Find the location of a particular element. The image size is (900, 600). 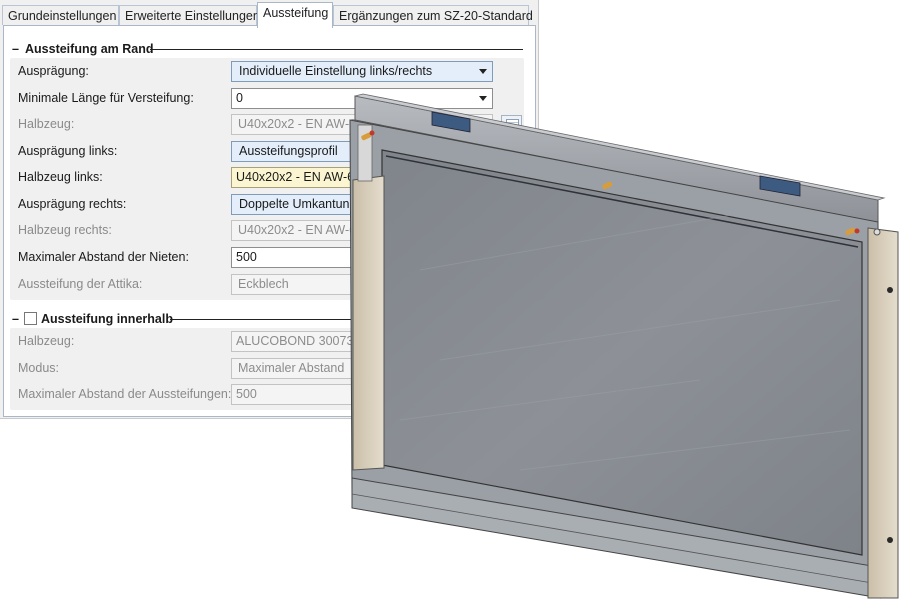

tab-aussteifung: Aussteifung is located at coordinates (295, 15).